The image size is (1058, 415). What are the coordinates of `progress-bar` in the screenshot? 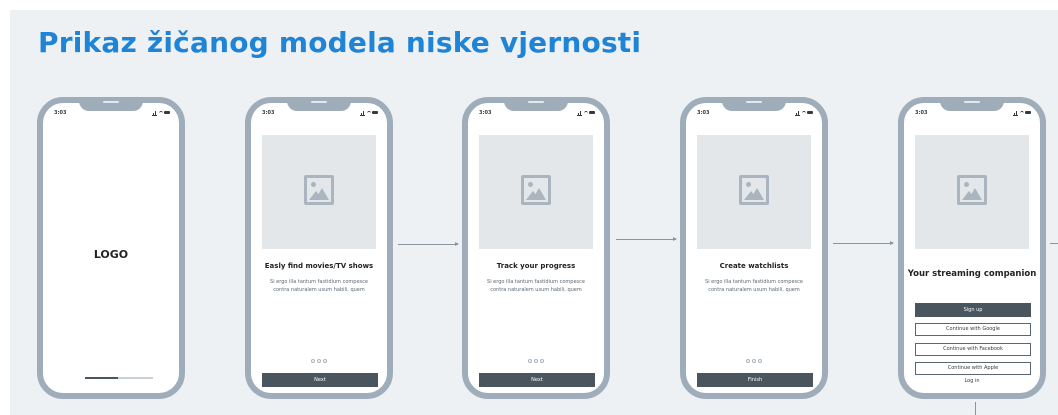 It's located at (119, 378).